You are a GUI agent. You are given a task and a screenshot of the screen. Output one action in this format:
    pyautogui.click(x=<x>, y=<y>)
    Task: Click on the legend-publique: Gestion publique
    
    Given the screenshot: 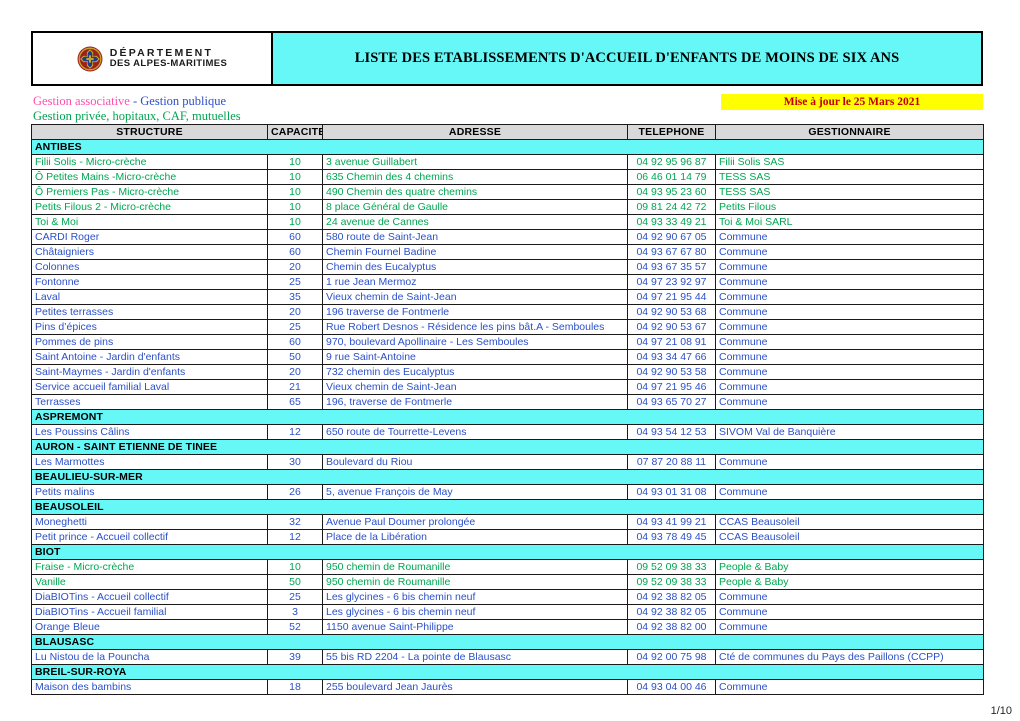 What is the action you would take?
    pyautogui.click(x=183, y=101)
    